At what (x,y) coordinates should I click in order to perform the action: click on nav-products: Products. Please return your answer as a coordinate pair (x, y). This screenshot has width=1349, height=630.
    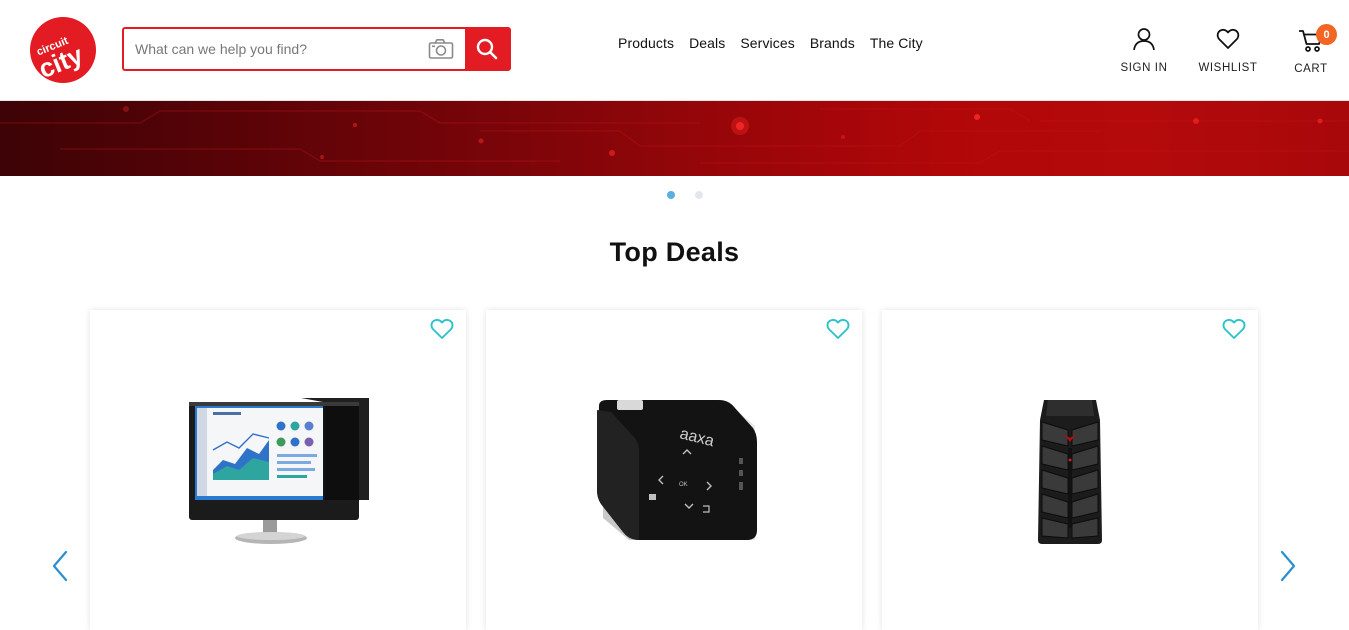
    Looking at the image, I should click on (646, 44).